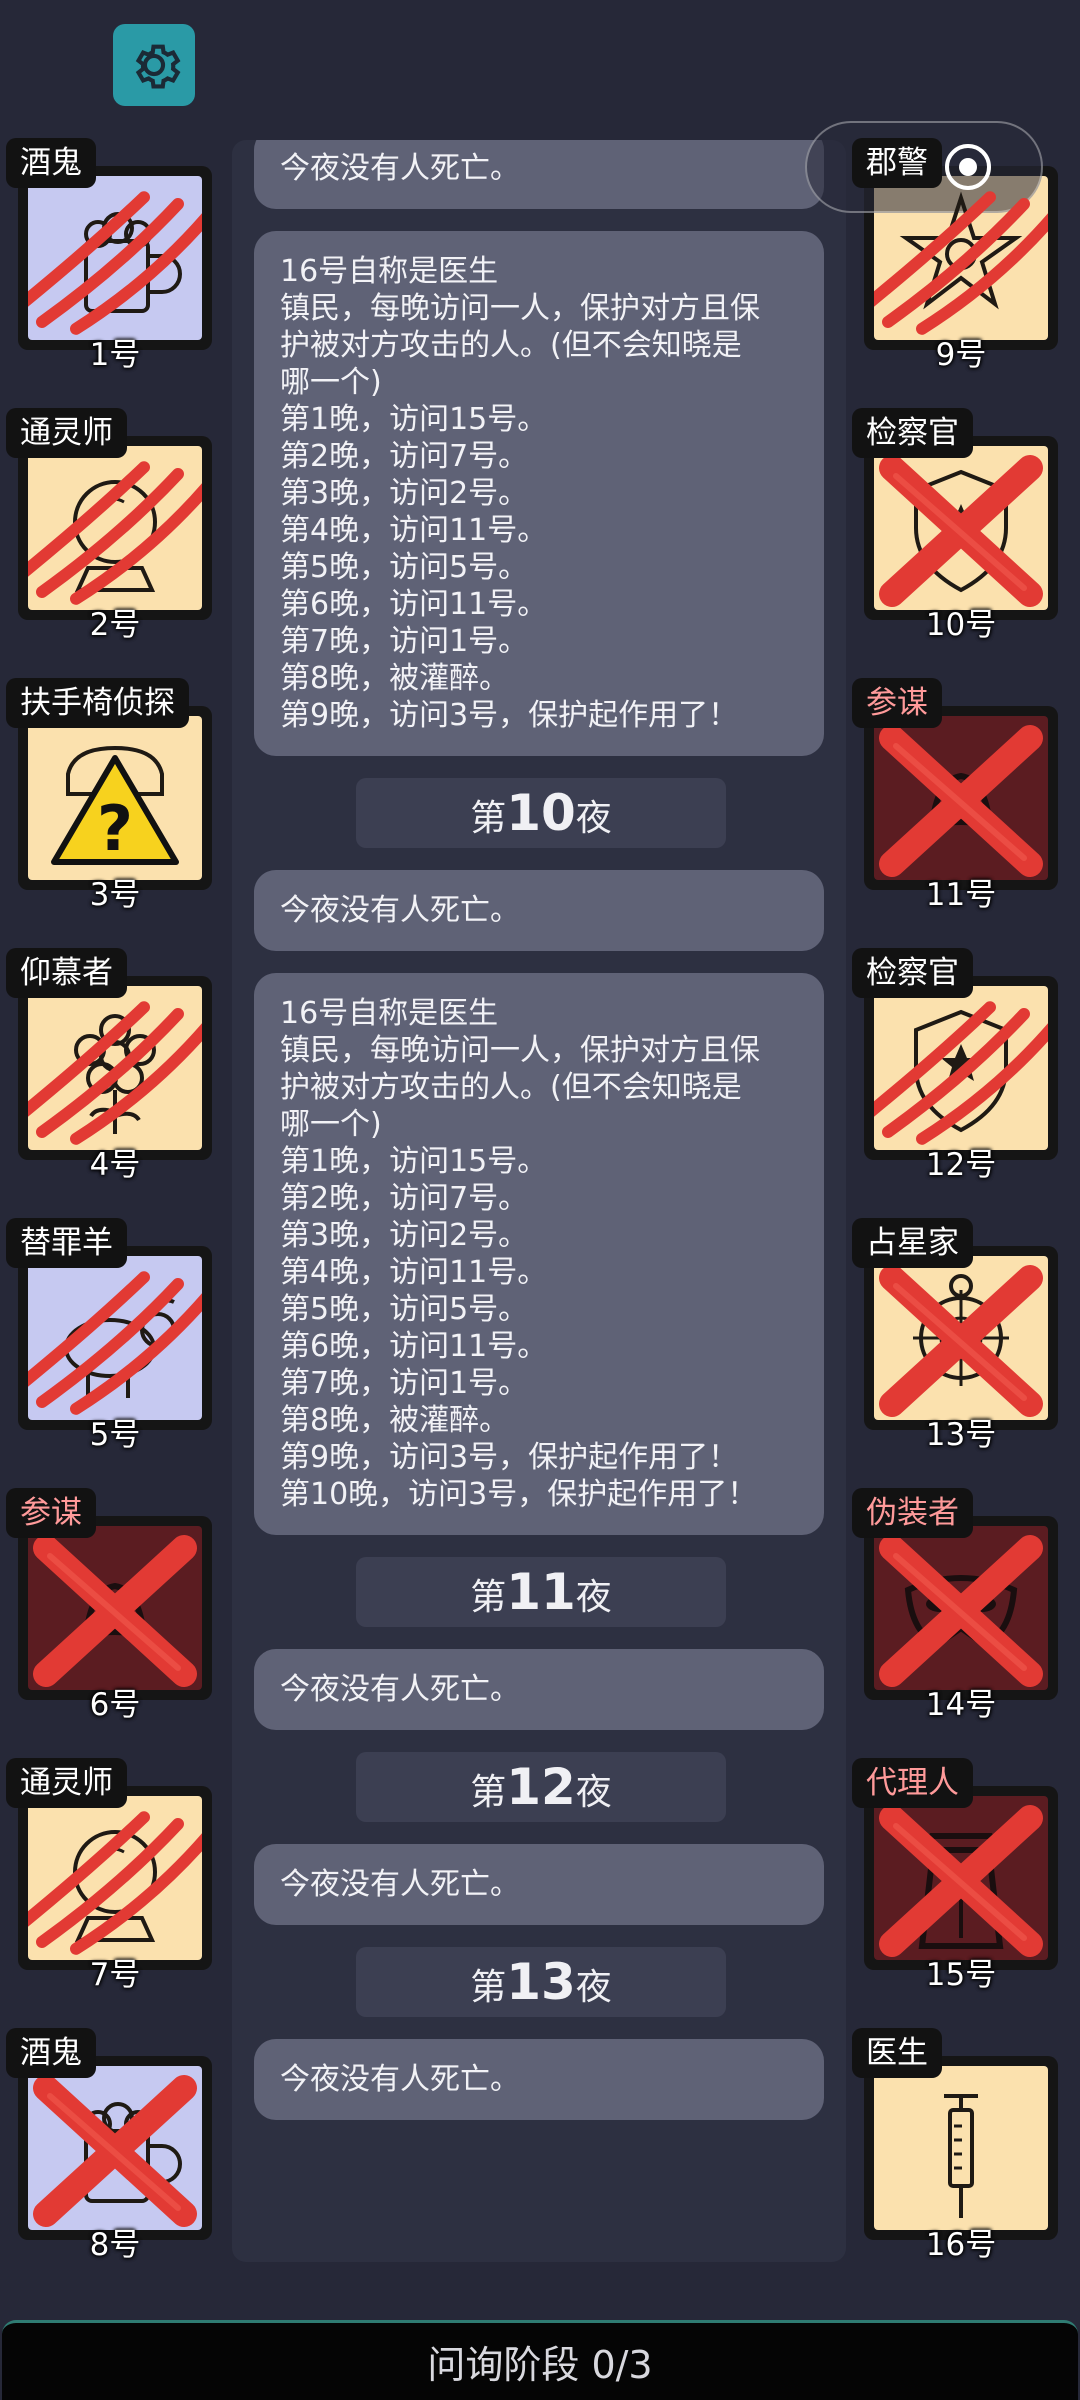 This screenshot has width=1080, height=2400. I want to click on player-number: 4号, so click(115, 1165).